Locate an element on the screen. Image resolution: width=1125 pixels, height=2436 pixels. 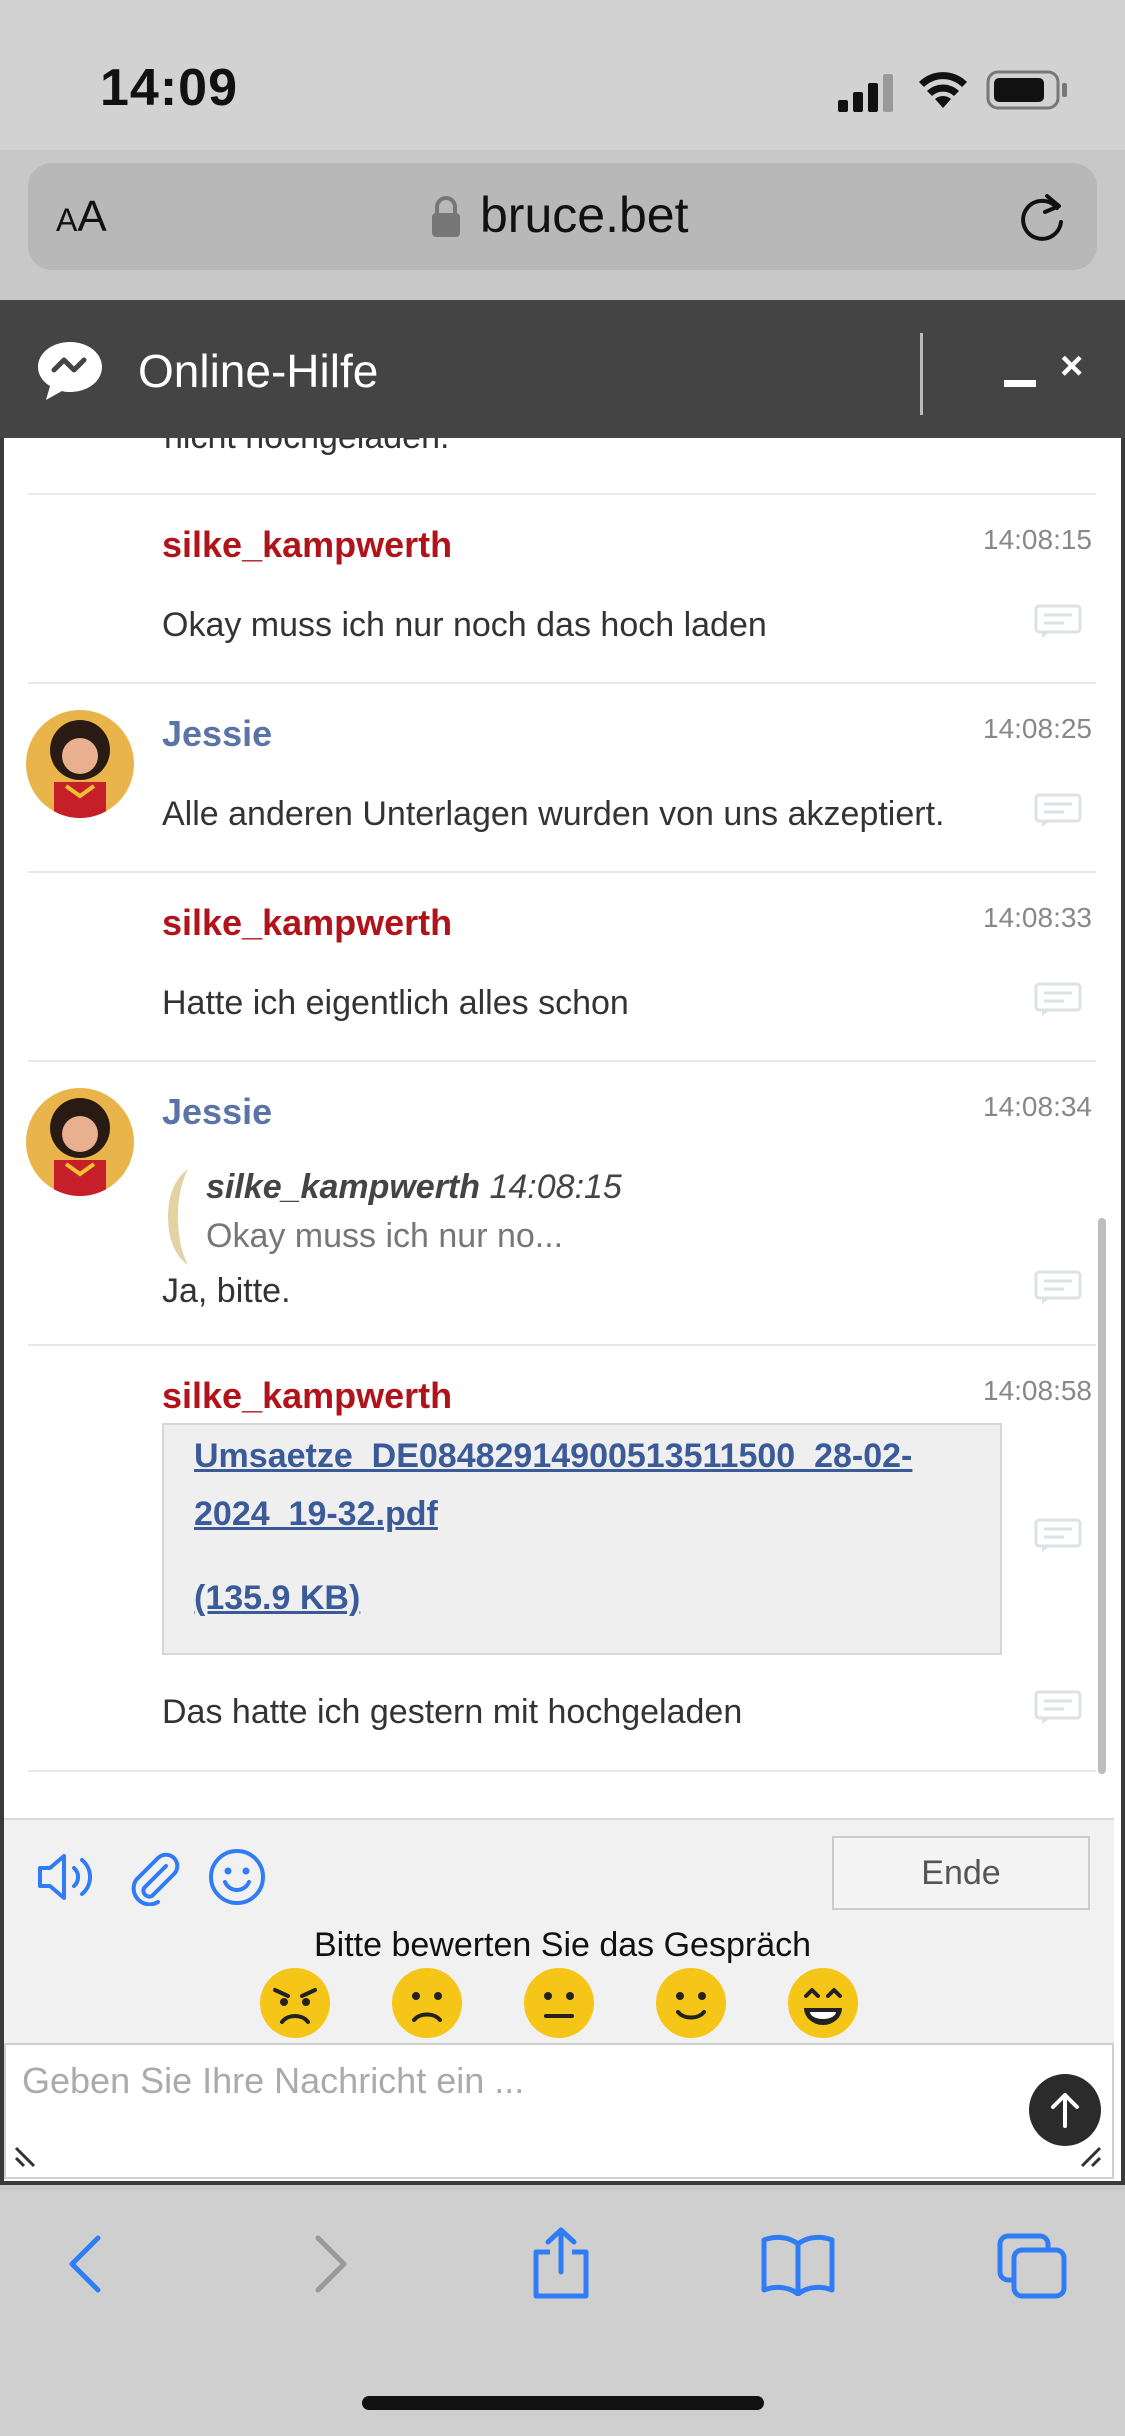
sound-icon is located at coordinates (67, 1877).